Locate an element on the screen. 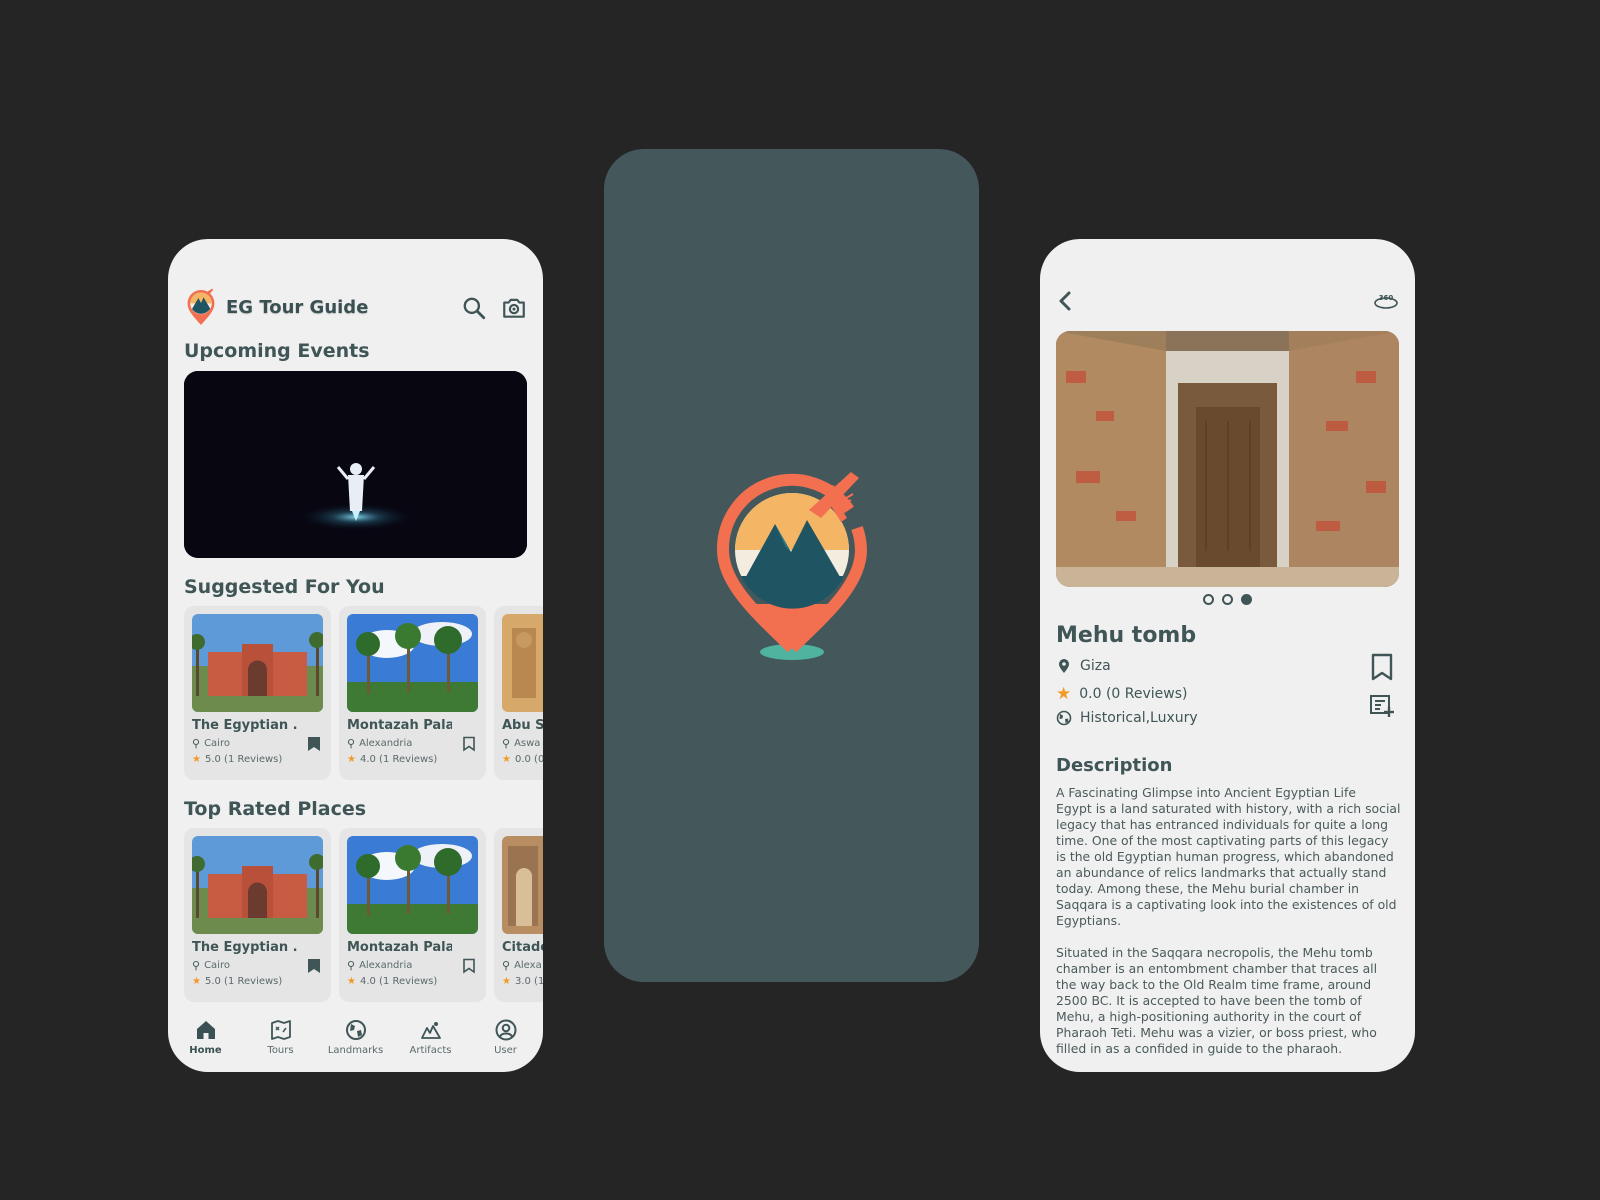 Image resolution: width=1600 pixels, height=1200 pixels. place-rating: ★ 0.0 (0 is located at coordinates (522, 759).